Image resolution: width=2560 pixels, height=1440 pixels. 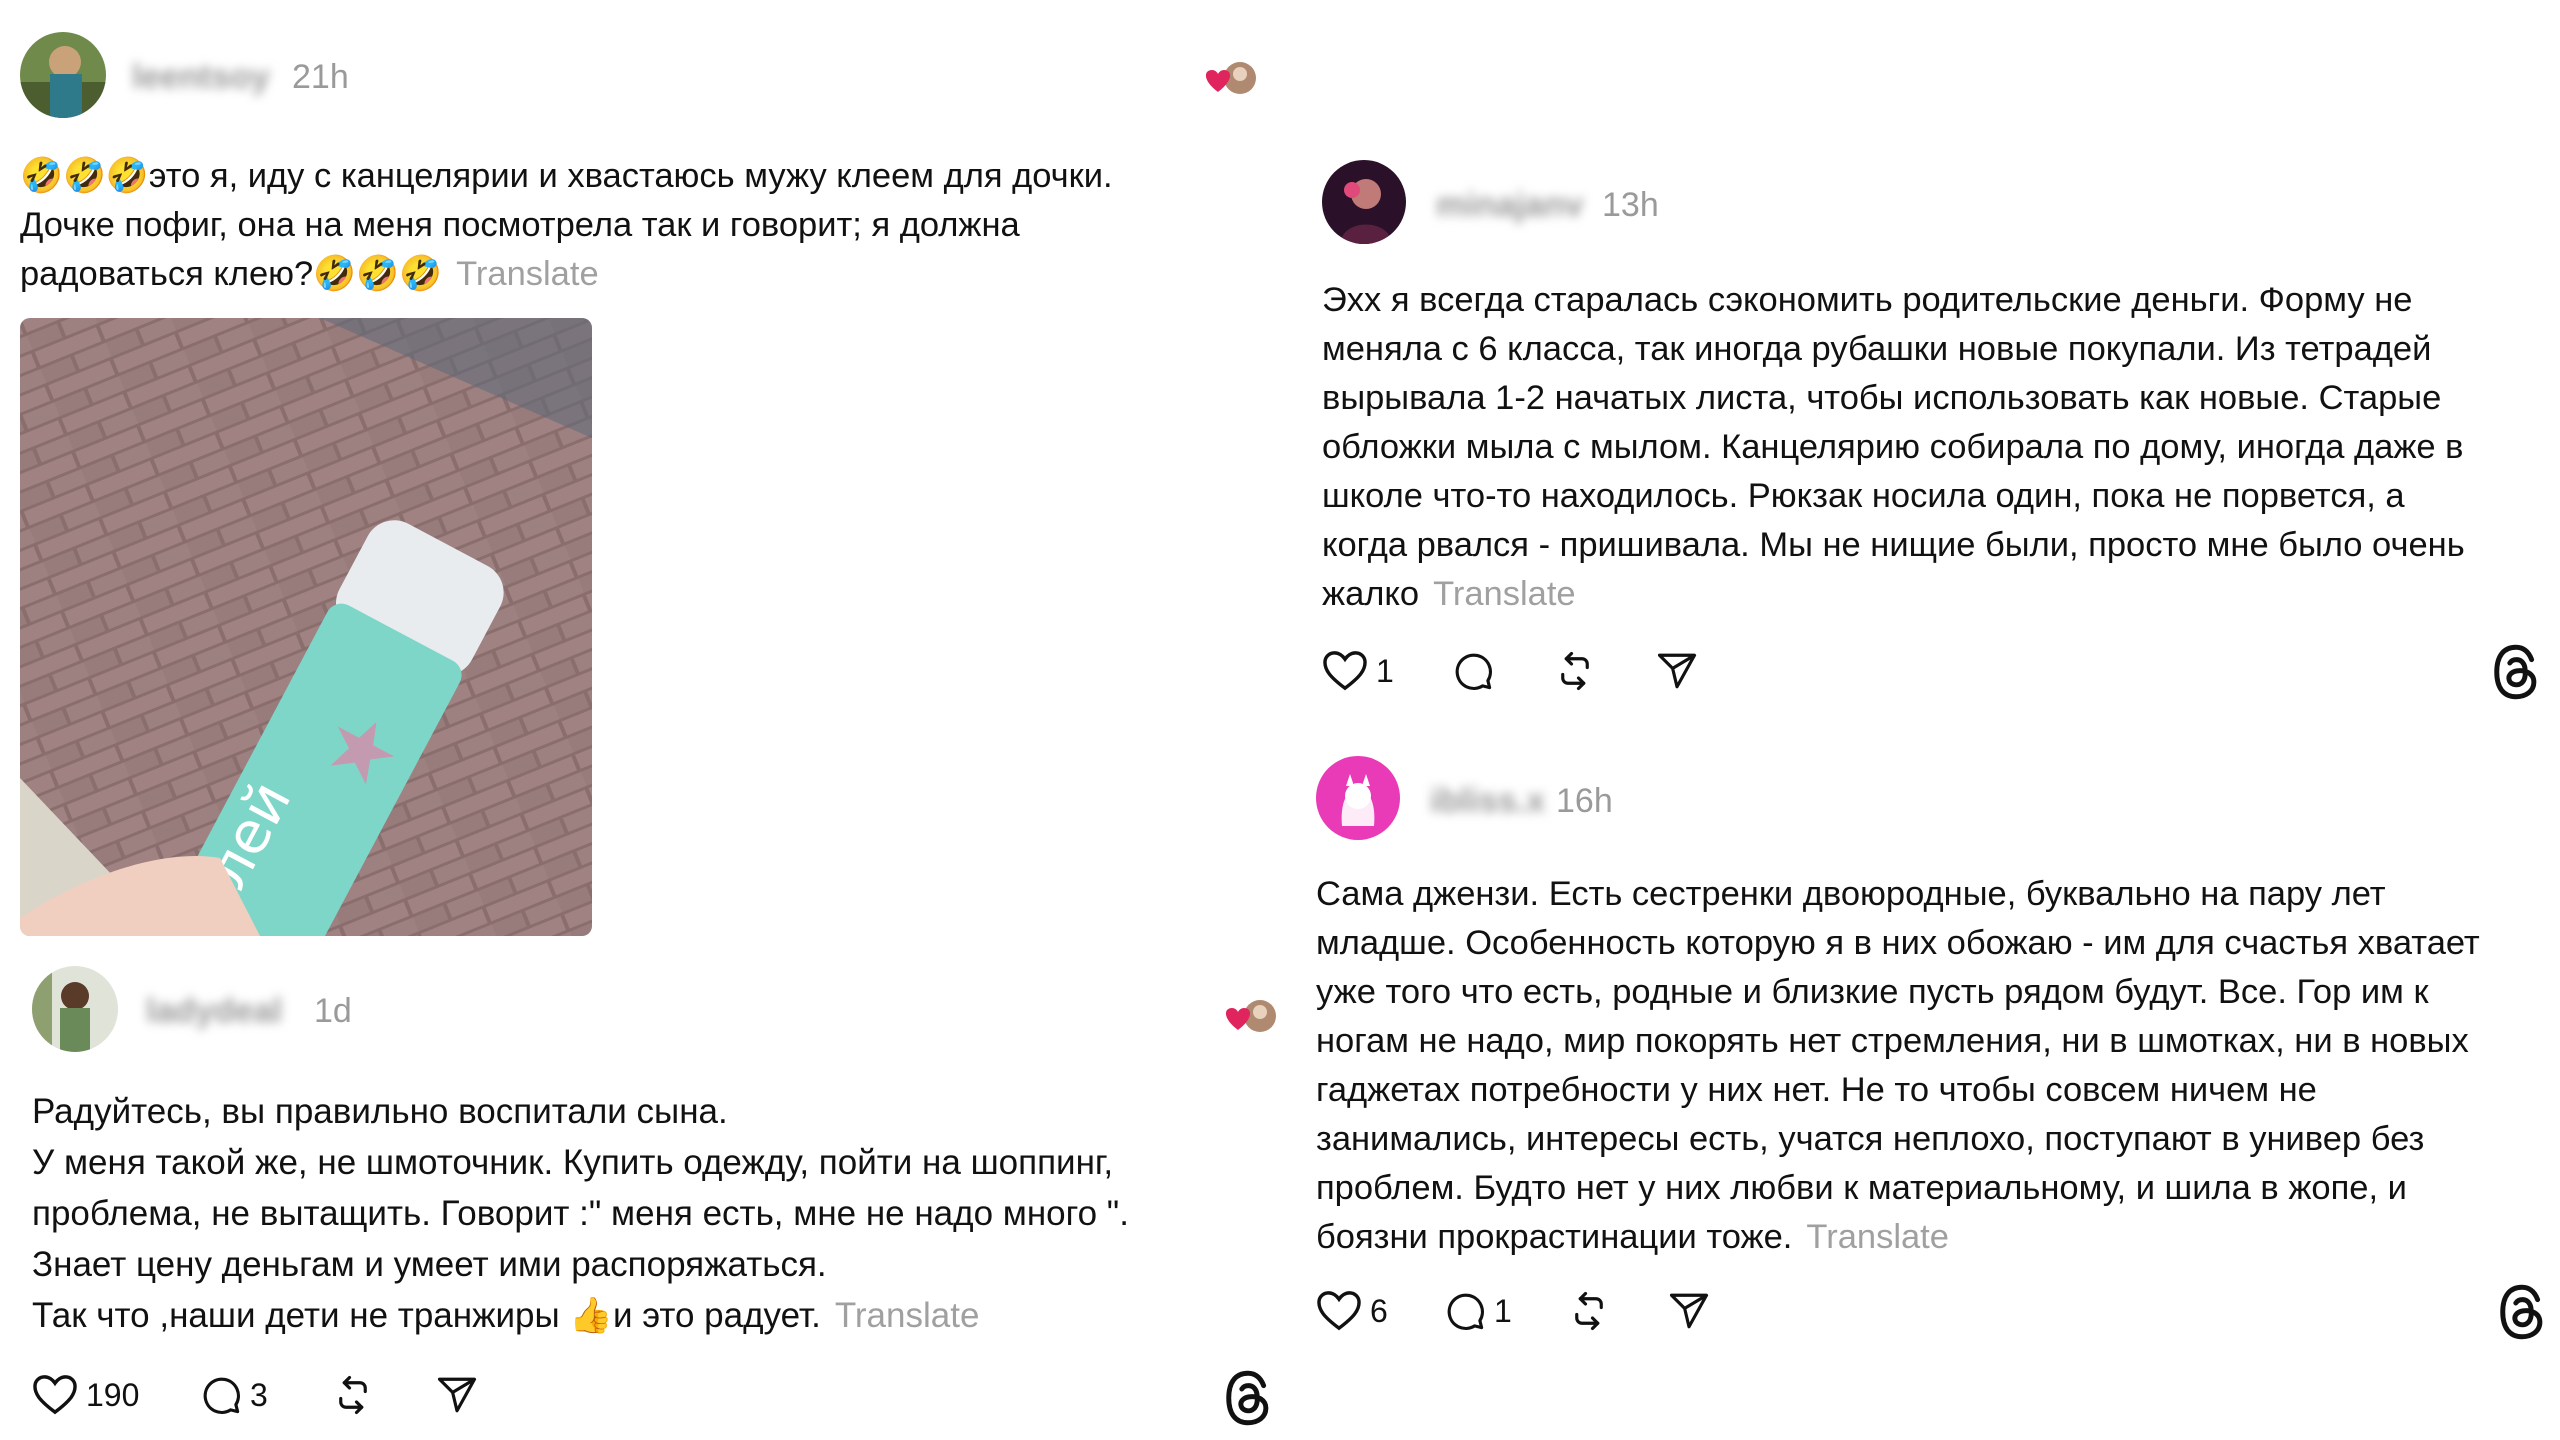 I want to click on reply-button: 3, so click(x=234, y=1395).